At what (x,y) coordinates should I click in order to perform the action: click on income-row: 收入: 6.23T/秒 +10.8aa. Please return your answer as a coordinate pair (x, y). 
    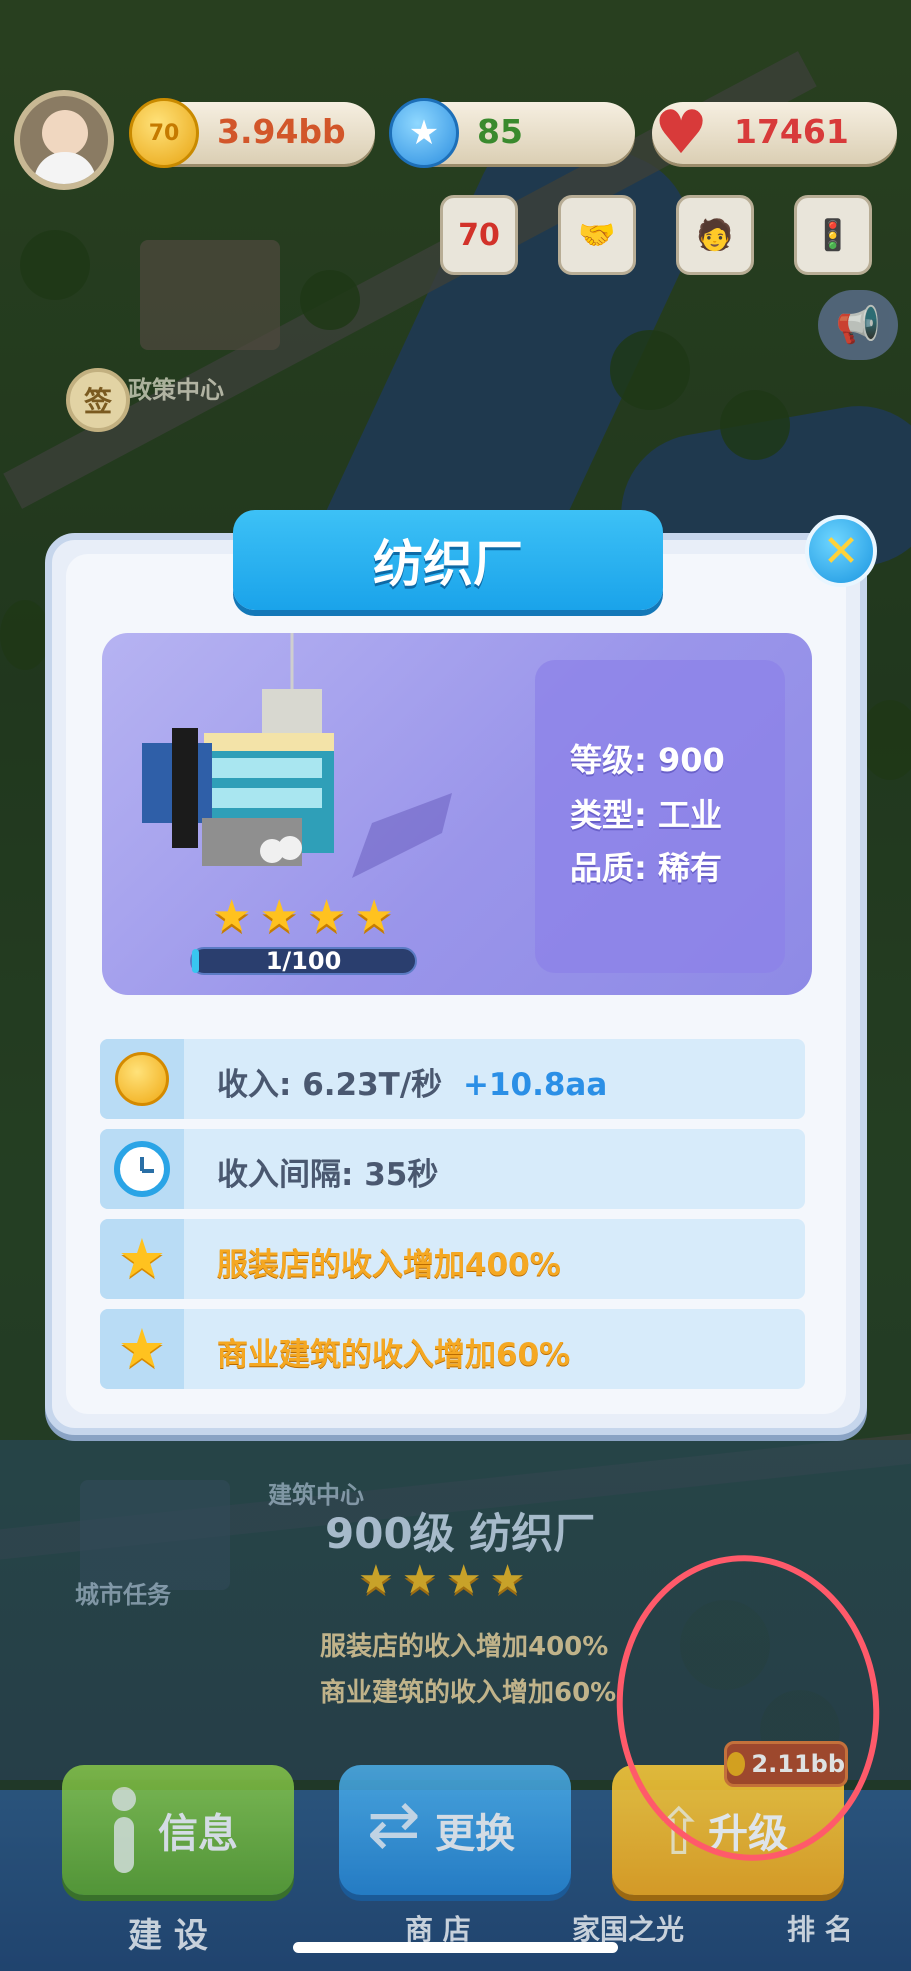
    Looking at the image, I should click on (452, 1079).